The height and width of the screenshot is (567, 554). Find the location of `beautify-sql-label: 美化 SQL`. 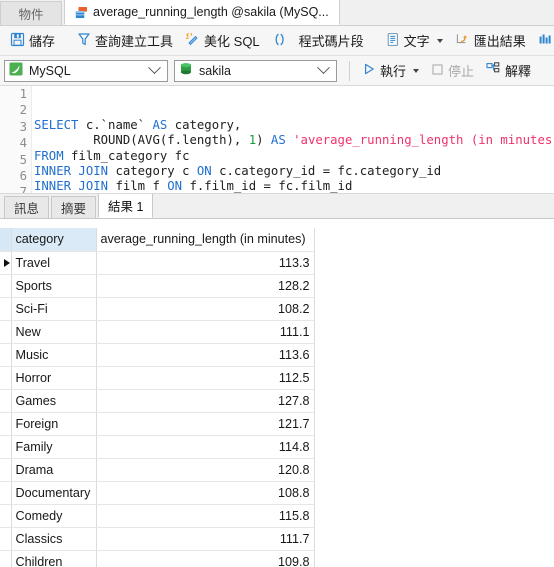

beautify-sql-label: 美化 SQL is located at coordinates (232, 41).